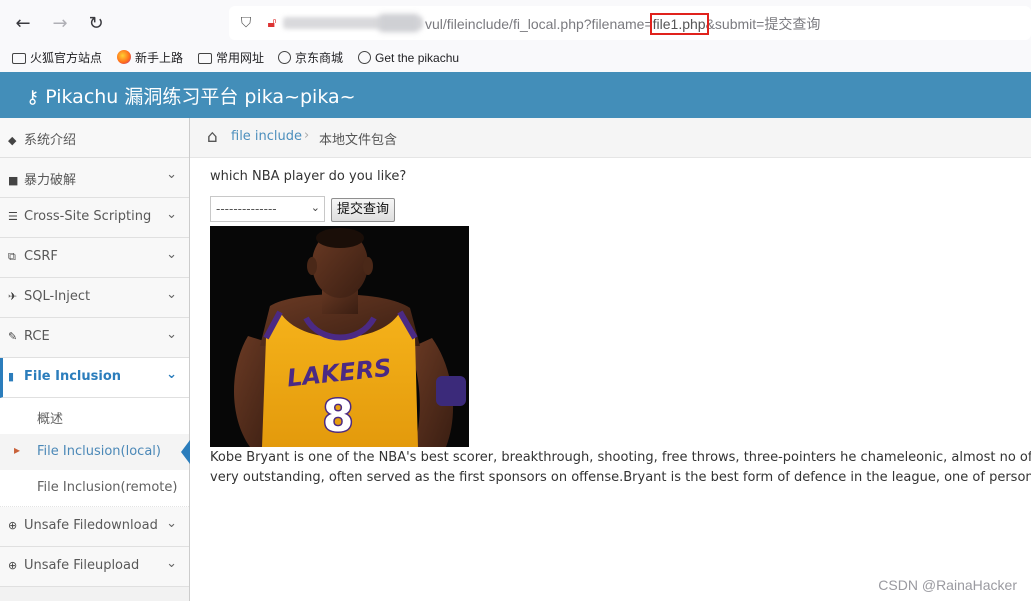 The image size is (1031, 601). I want to click on chevron-right-icon: ›, so click(307, 135).